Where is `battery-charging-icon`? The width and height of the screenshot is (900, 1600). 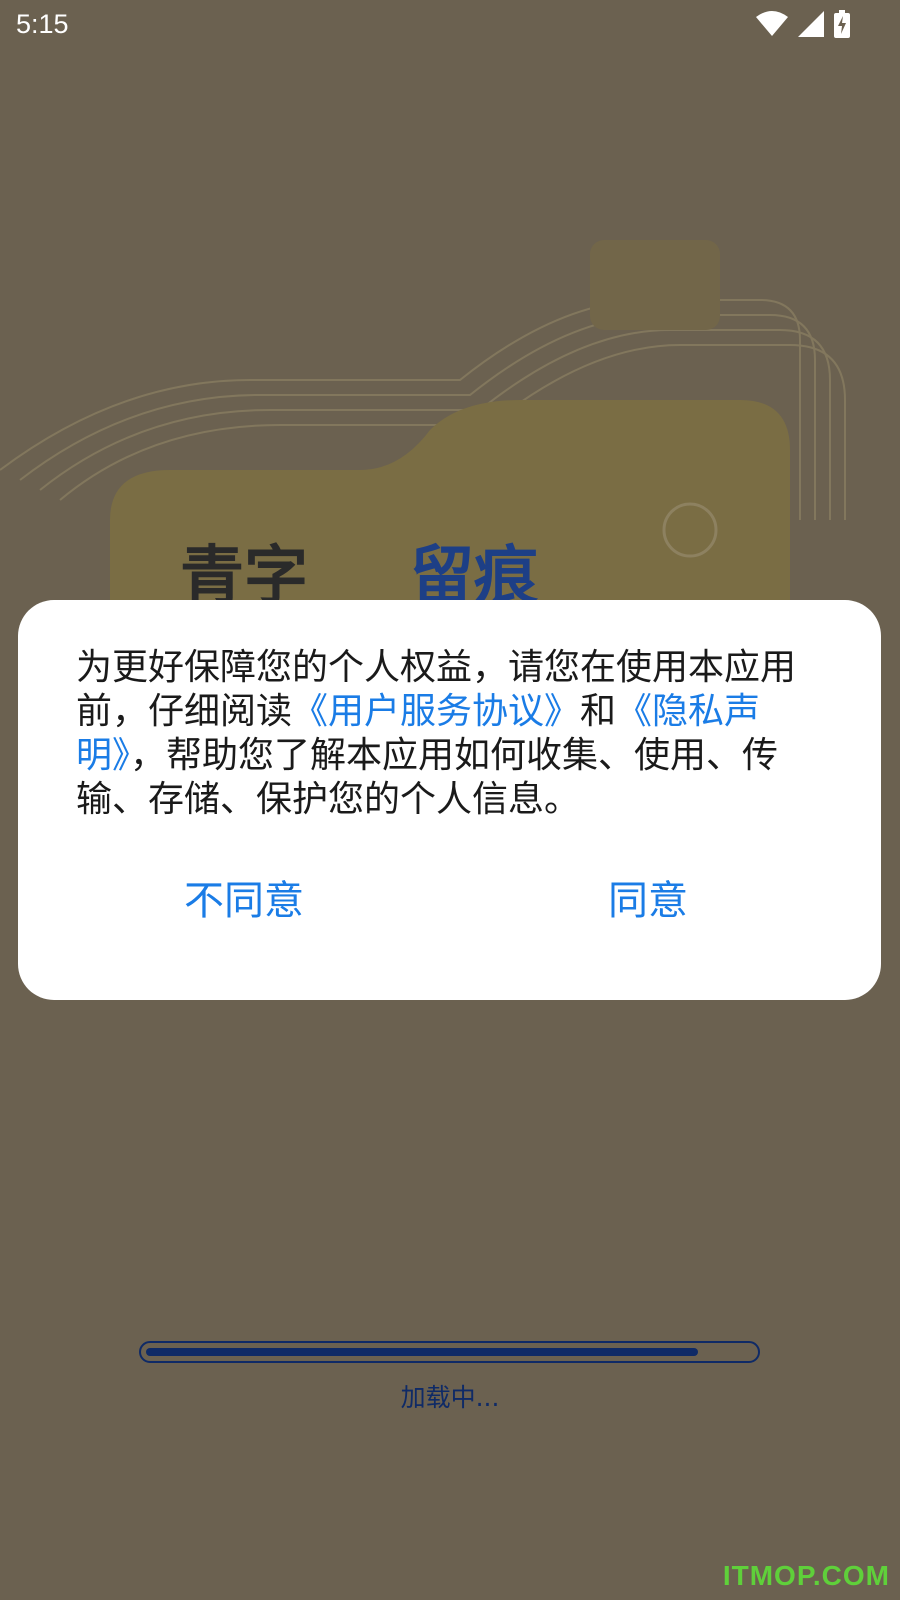
battery-charging-icon is located at coordinates (842, 24).